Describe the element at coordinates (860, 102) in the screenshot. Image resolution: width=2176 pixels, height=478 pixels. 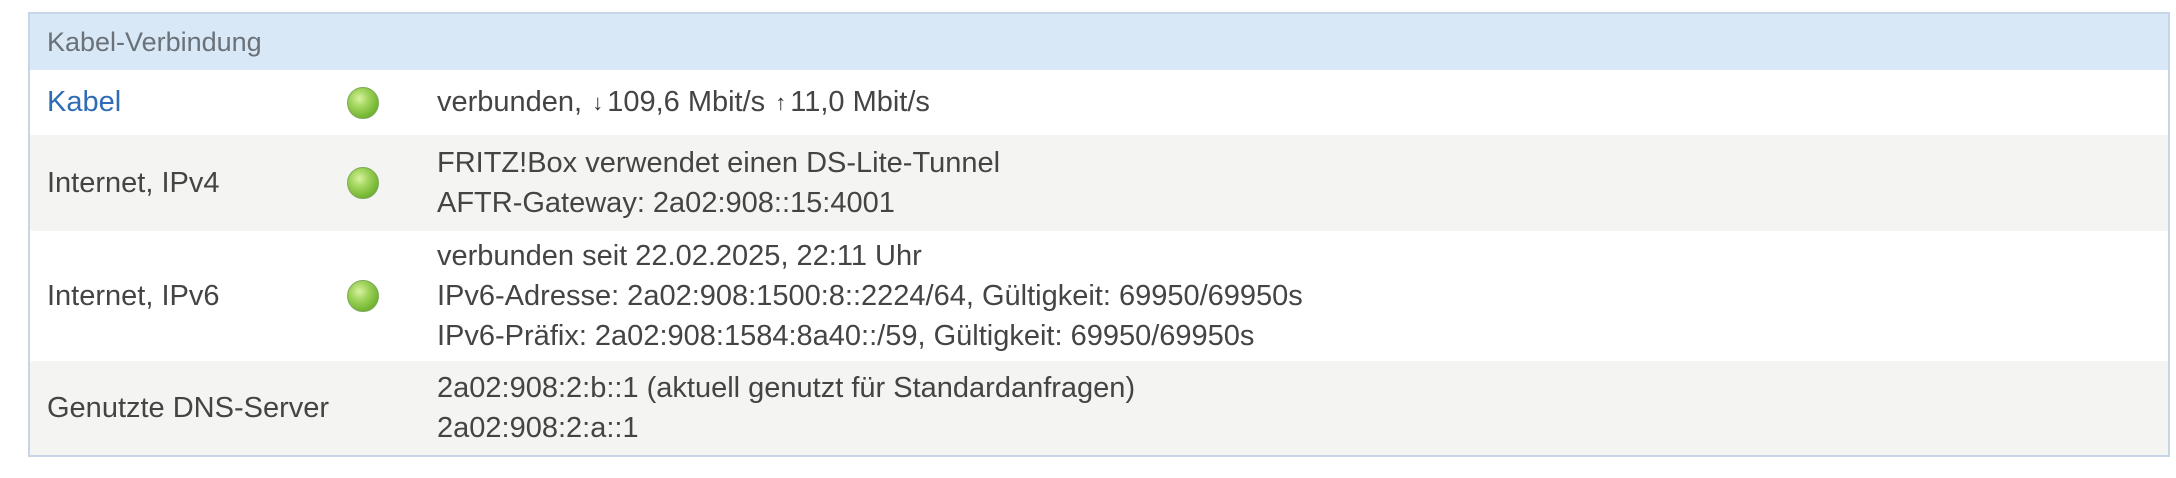
I see `upload-rate: 11,0 Mbit/s` at that location.